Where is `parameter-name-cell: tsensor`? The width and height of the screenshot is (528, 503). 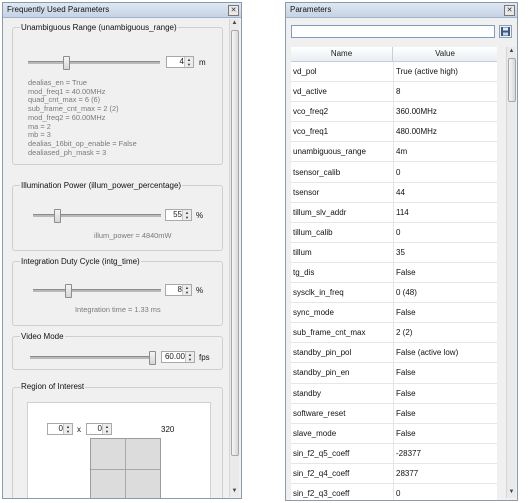 parameter-name-cell: tsensor is located at coordinates (342, 192).